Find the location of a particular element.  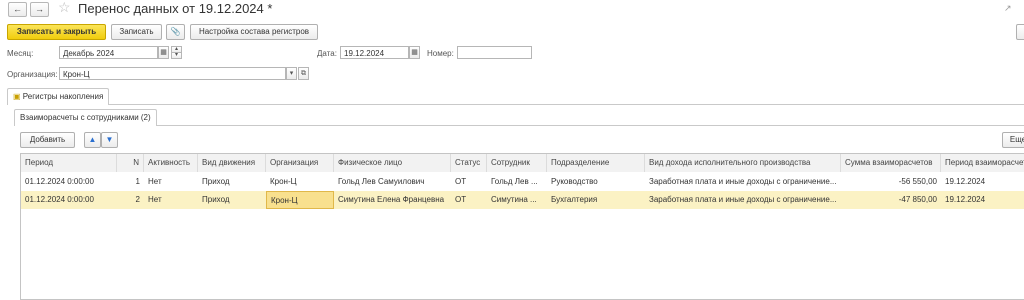

organization-open-button: ⧉ is located at coordinates (303, 73).